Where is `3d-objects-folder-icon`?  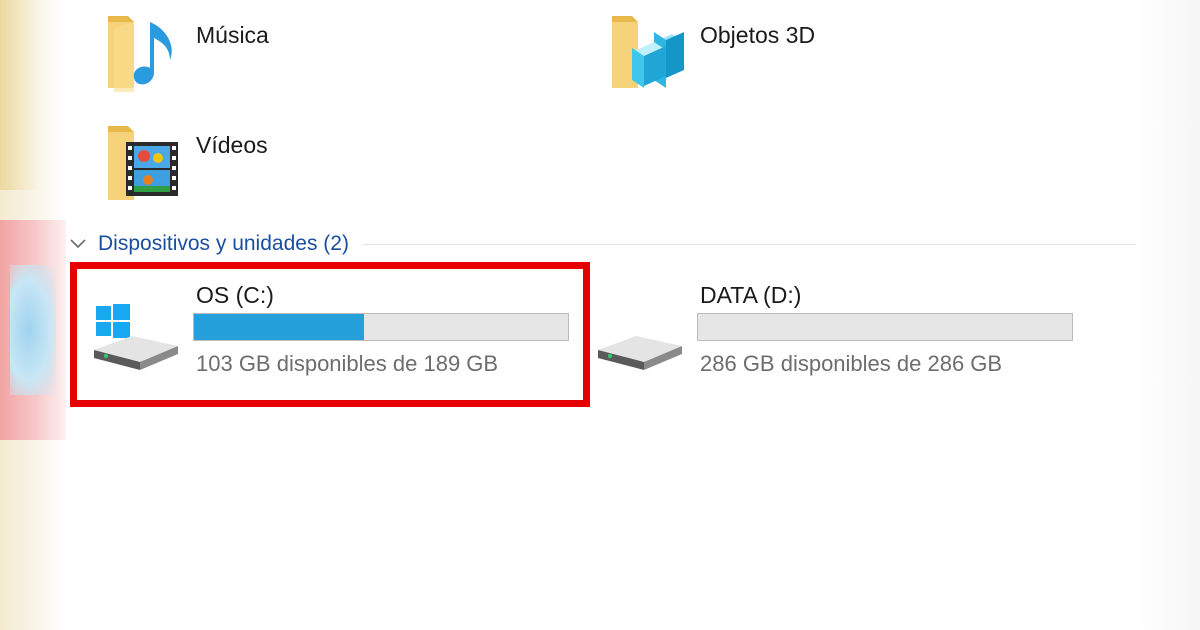
3d-objects-folder-icon is located at coordinates (648, 52).